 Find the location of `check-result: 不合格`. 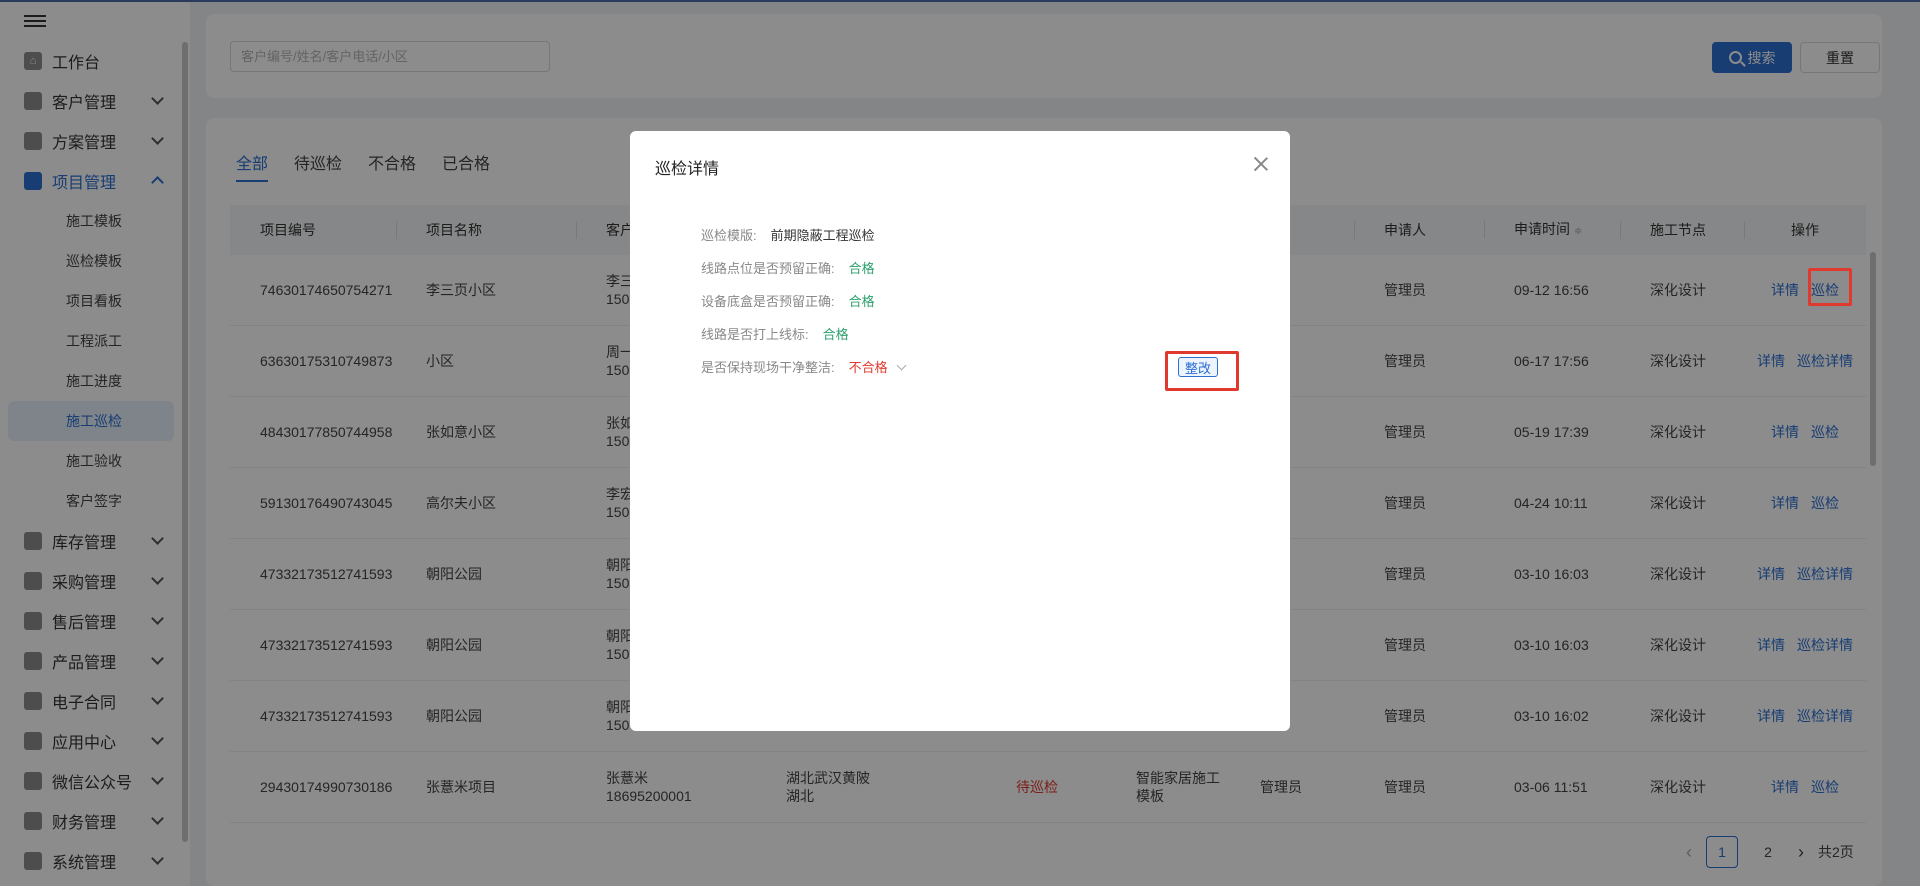

check-result: 不合格 is located at coordinates (868, 367).